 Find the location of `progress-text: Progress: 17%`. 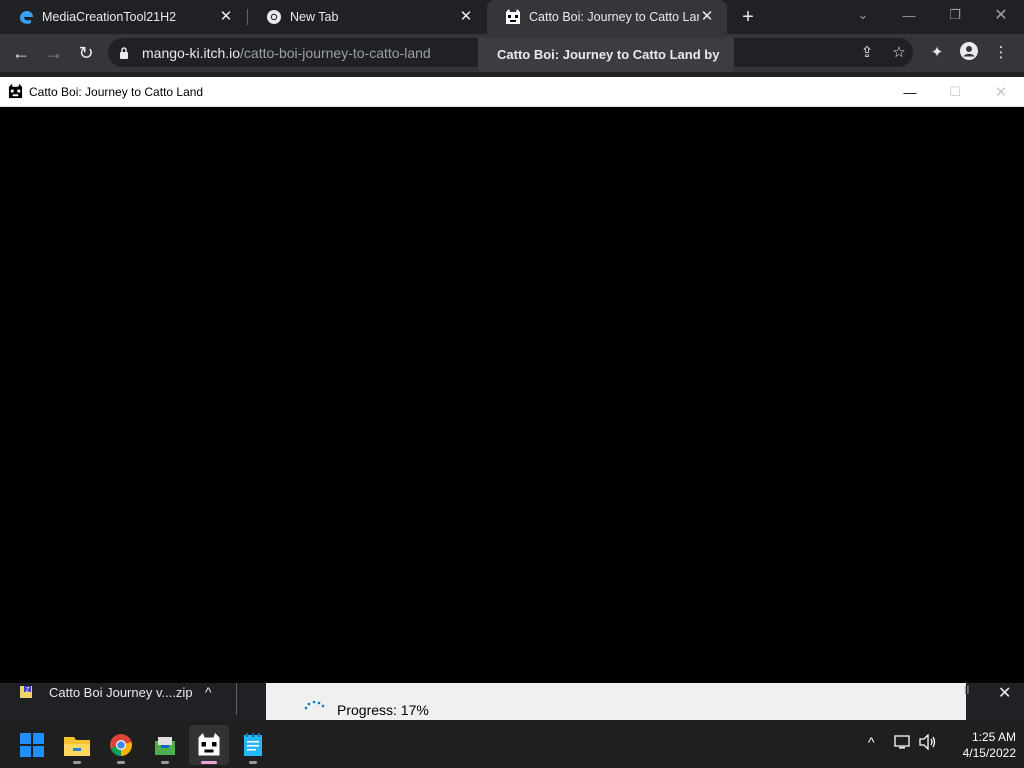

progress-text: Progress: 17% is located at coordinates (383, 710).